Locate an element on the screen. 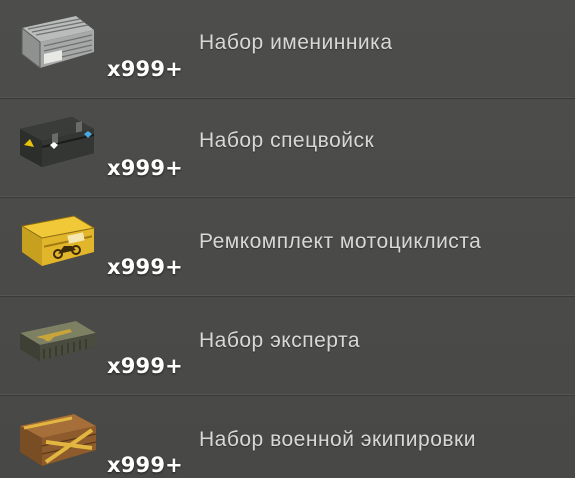  item-name: Набор военной экипировки is located at coordinates (337, 439).